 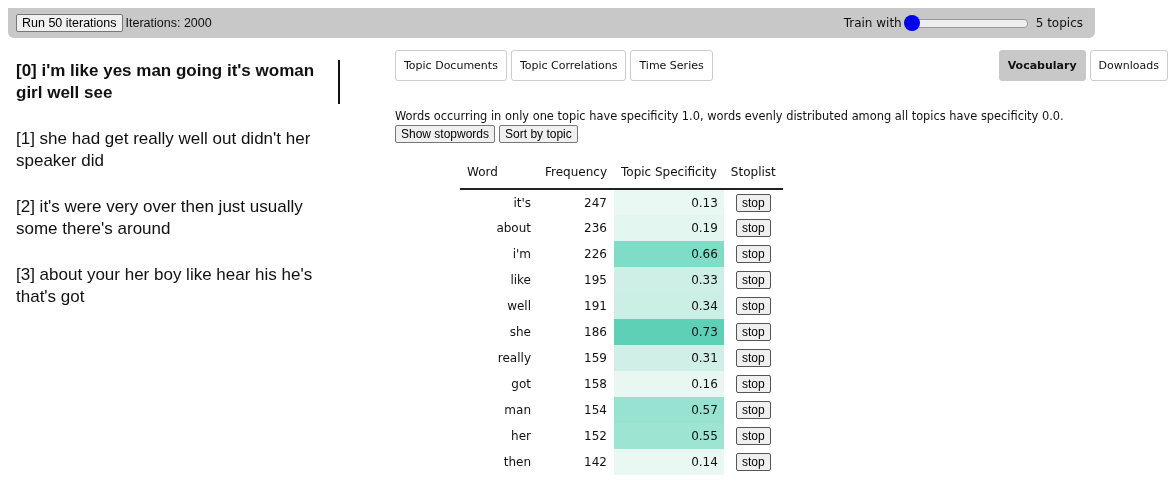 I want to click on topic-item: [2] it's were very over then just usually some there's around, so click(x=178, y=218).